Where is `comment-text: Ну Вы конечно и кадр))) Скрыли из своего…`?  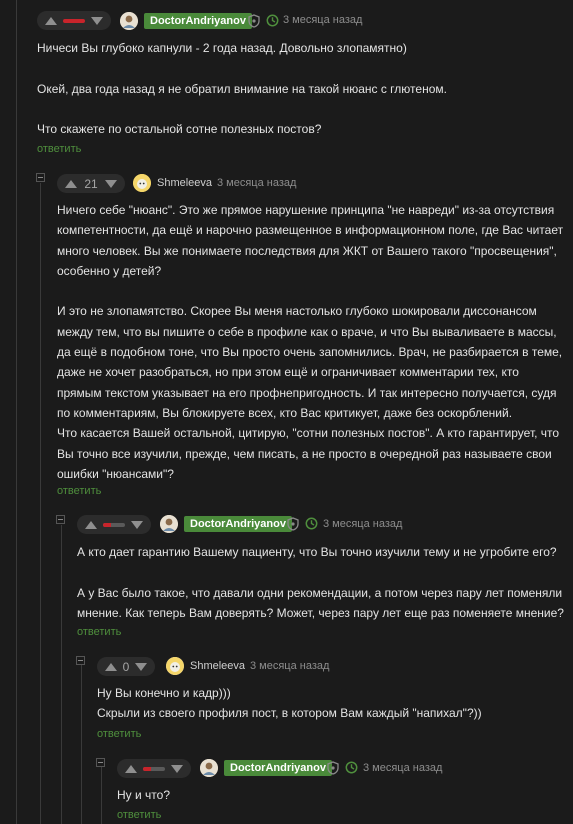
comment-text: Ну Вы конечно и кадр))) Скрыли из своего… is located at coordinates (289, 703).